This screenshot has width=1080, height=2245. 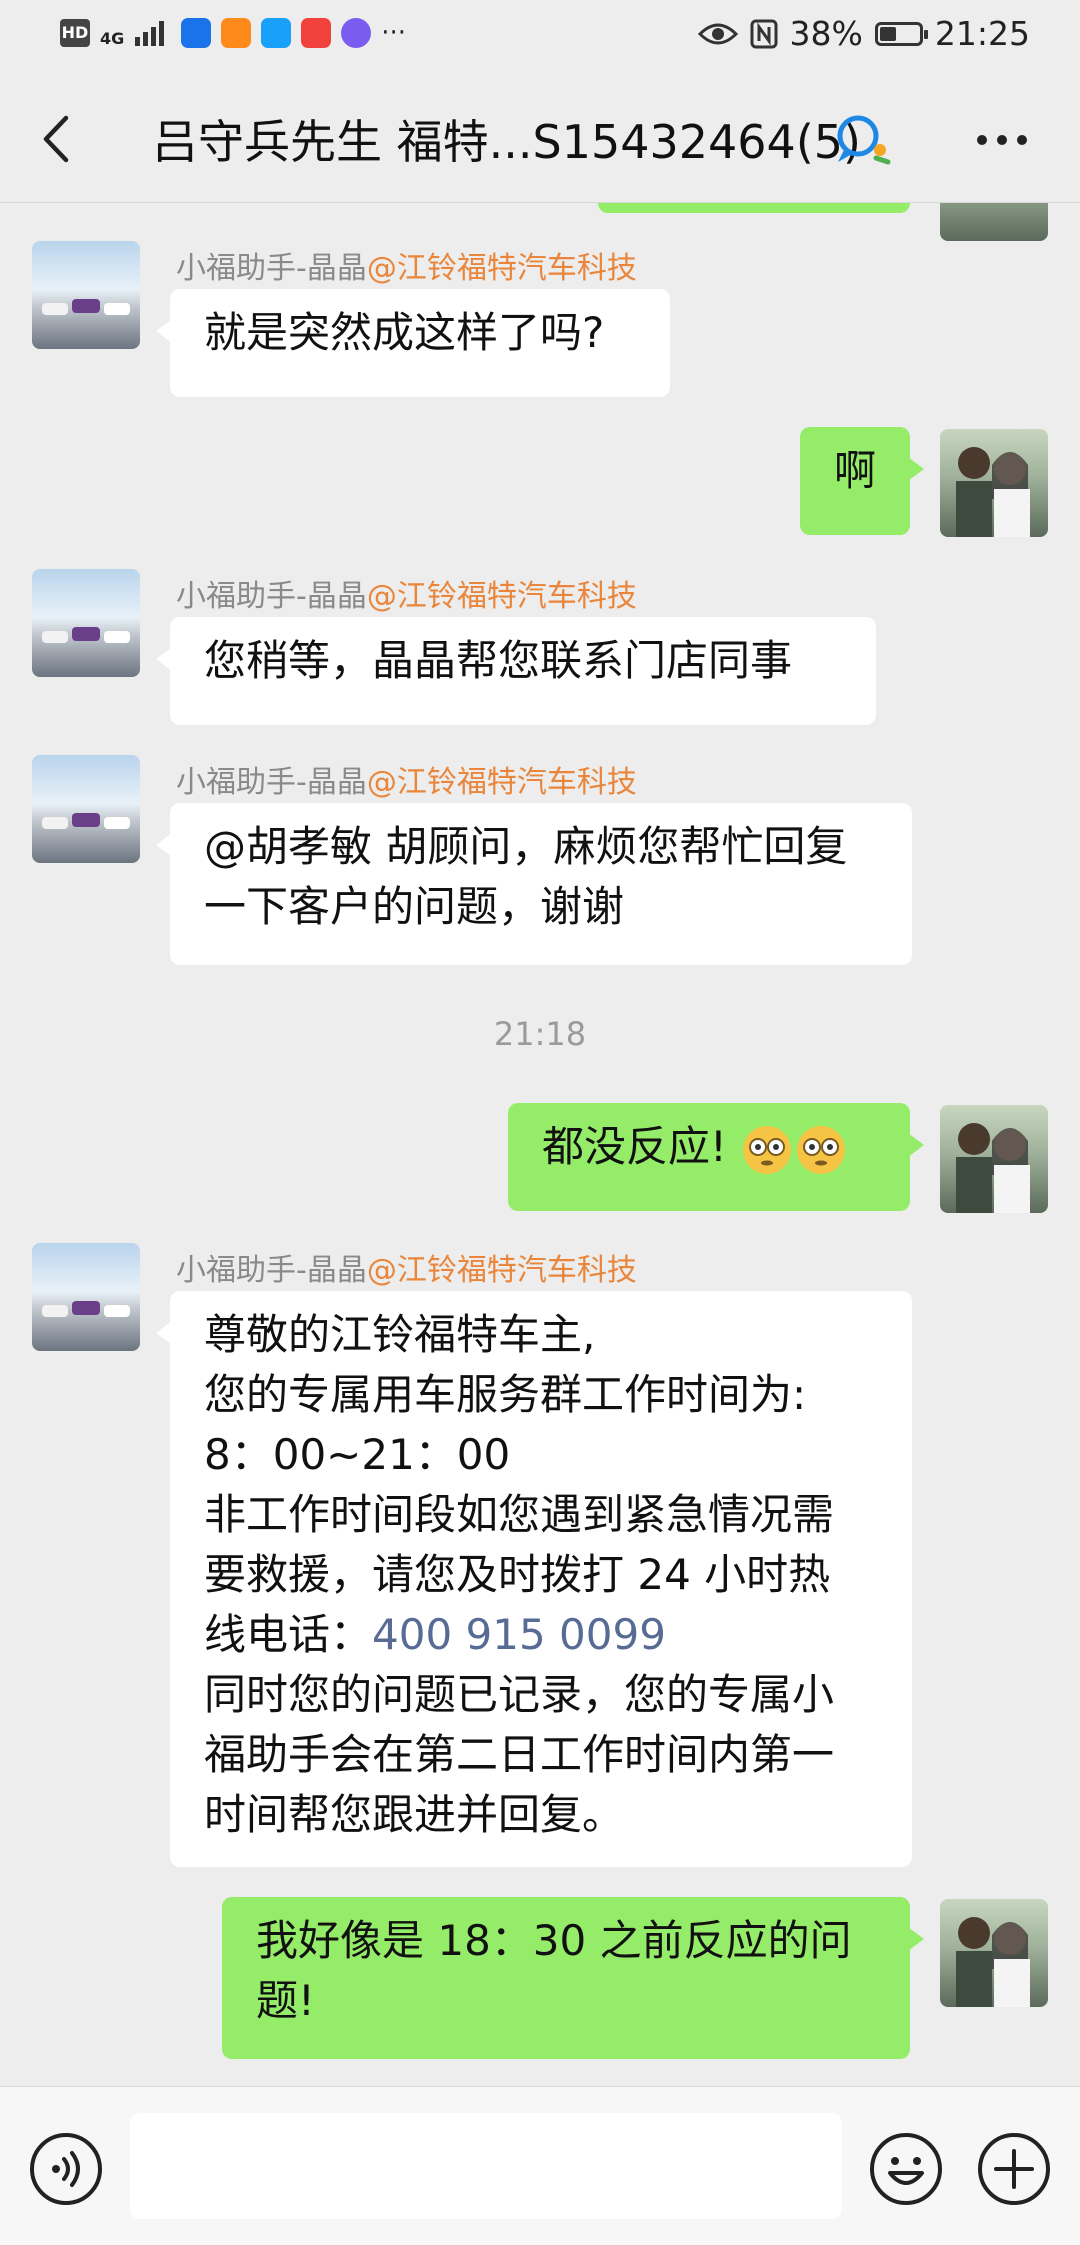 What do you see at coordinates (498, 660) in the screenshot?
I see `message-text: 您稍等，晶晶帮您联系门店同事` at bounding box center [498, 660].